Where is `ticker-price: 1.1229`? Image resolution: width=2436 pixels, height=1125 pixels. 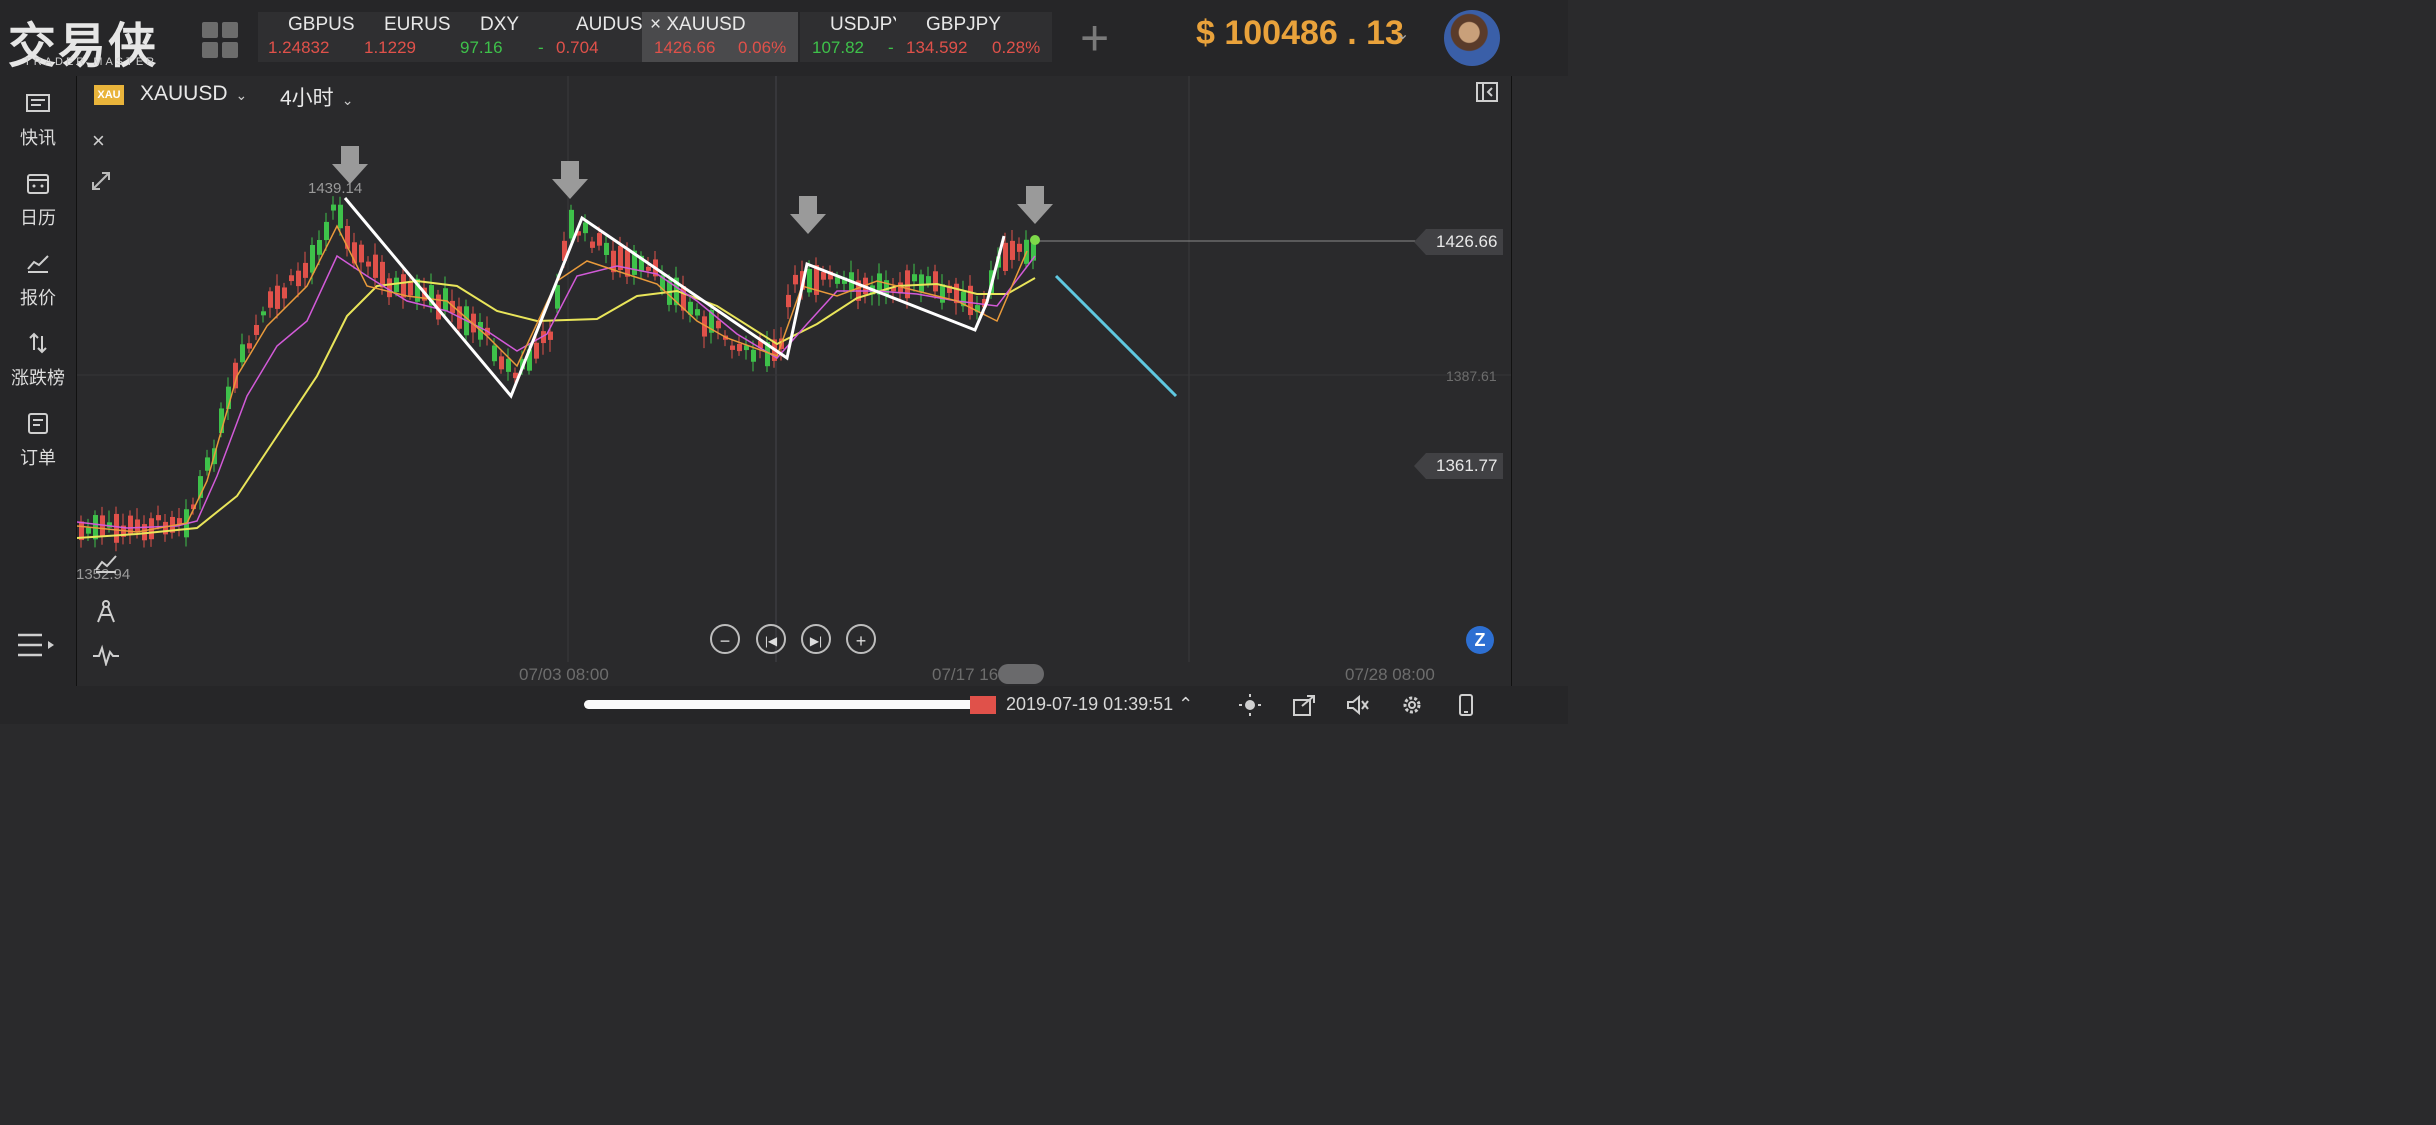 ticker-price: 1.1229 is located at coordinates (390, 47).